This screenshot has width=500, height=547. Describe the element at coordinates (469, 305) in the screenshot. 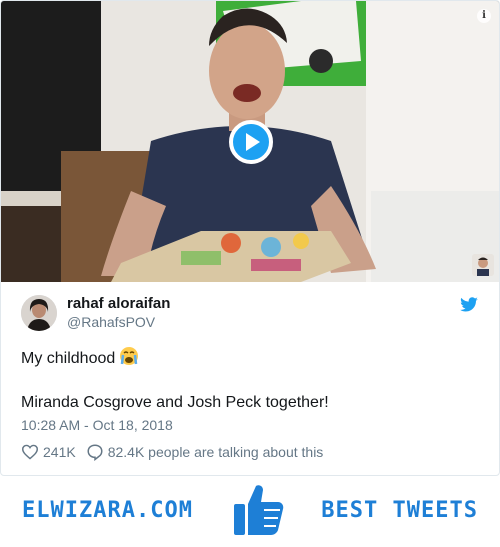

I see `twitter-bird-icon` at that location.